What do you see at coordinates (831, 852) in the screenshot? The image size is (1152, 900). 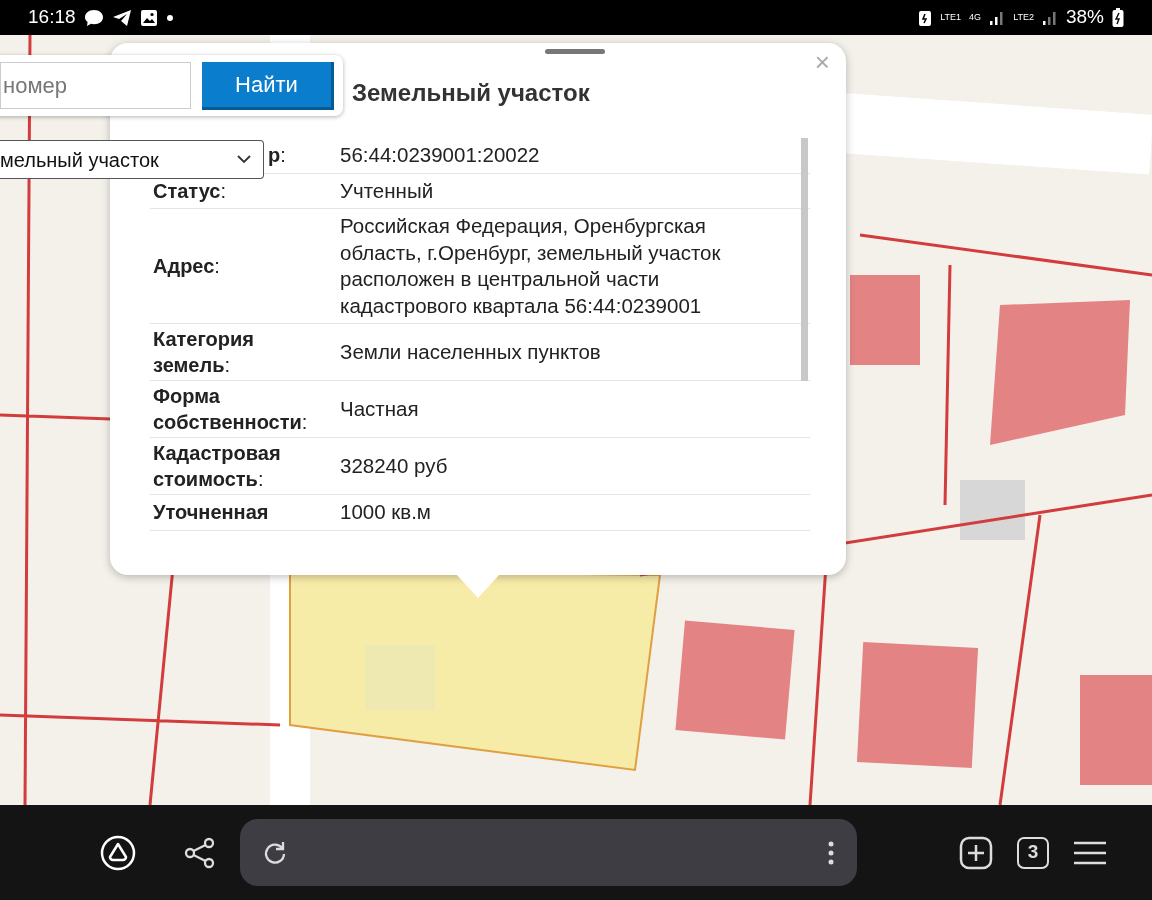 I see `more-icon` at bounding box center [831, 852].